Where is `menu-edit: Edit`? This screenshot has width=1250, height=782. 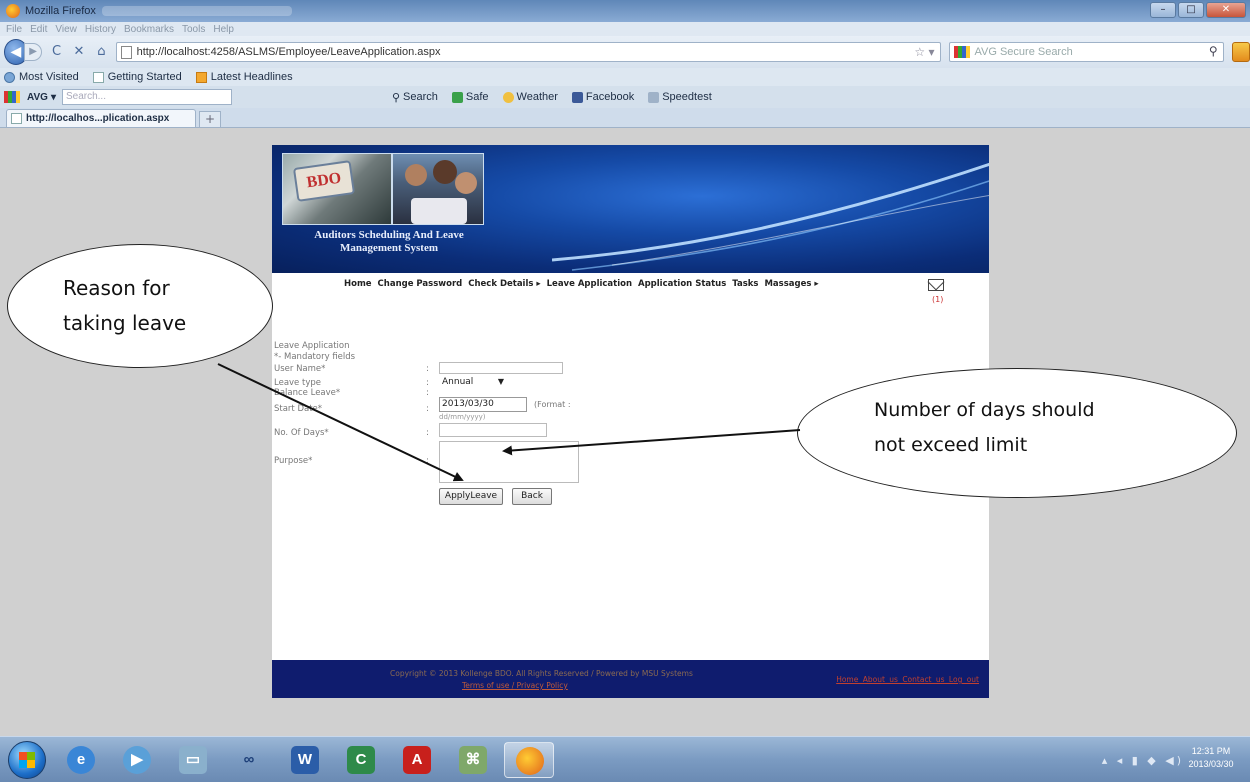
menu-edit: Edit is located at coordinates (38, 29).